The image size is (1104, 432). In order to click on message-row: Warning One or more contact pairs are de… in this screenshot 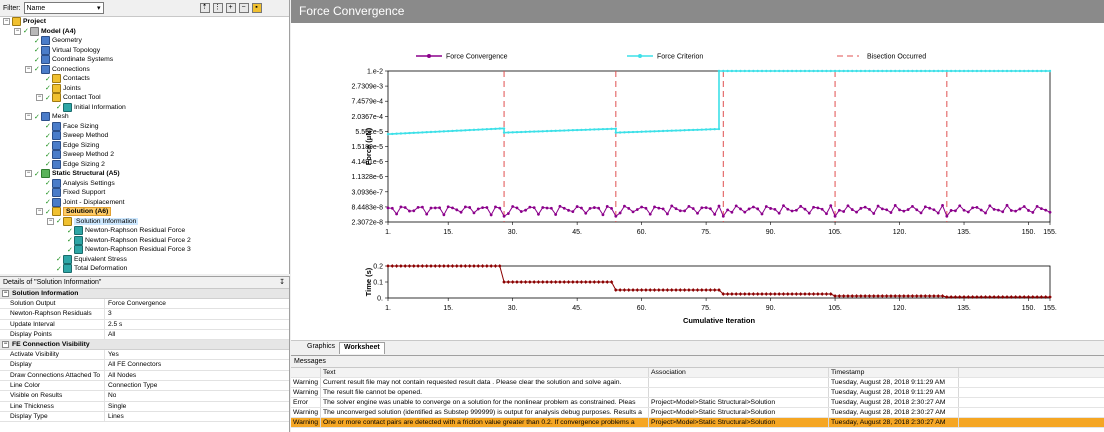, I will do `click(697, 423)`.